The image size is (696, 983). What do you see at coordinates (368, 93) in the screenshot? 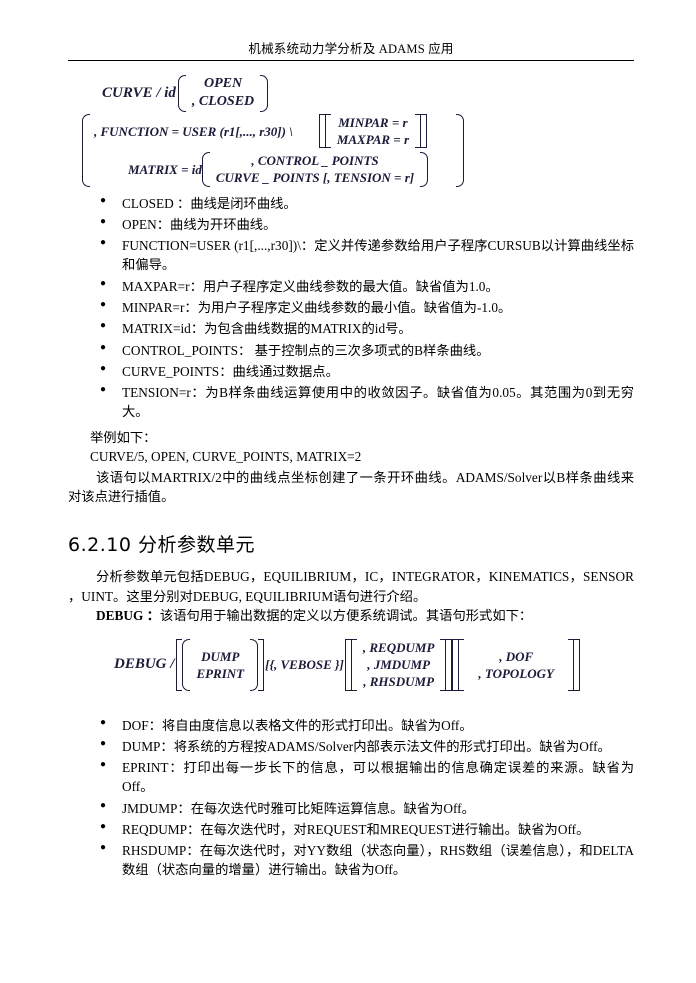
I see `formula-curve-line1: CURVE / id OPEN , CLOSED` at bounding box center [368, 93].